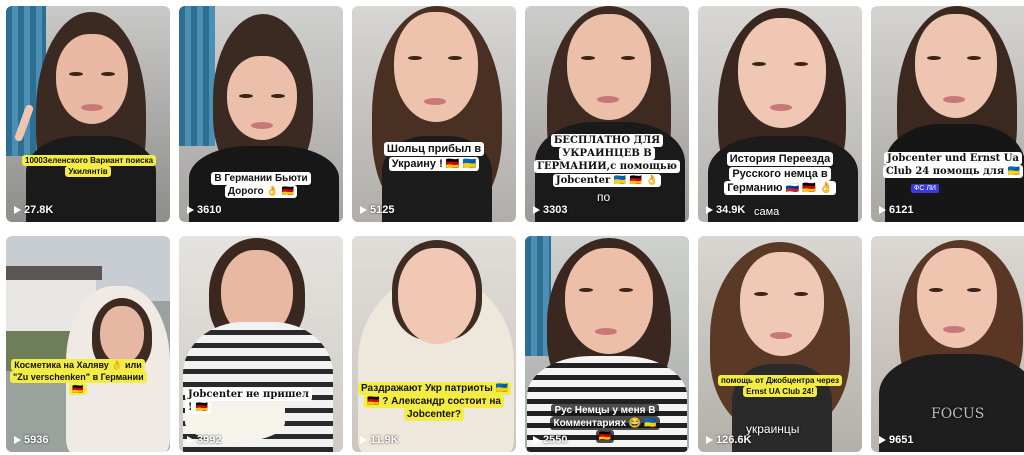 This screenshot has height=455, width=1024. Describe the element at coordinates (925, 188) in the screenshot. I see `overlay-badge: ФС ЛИ` at that location.